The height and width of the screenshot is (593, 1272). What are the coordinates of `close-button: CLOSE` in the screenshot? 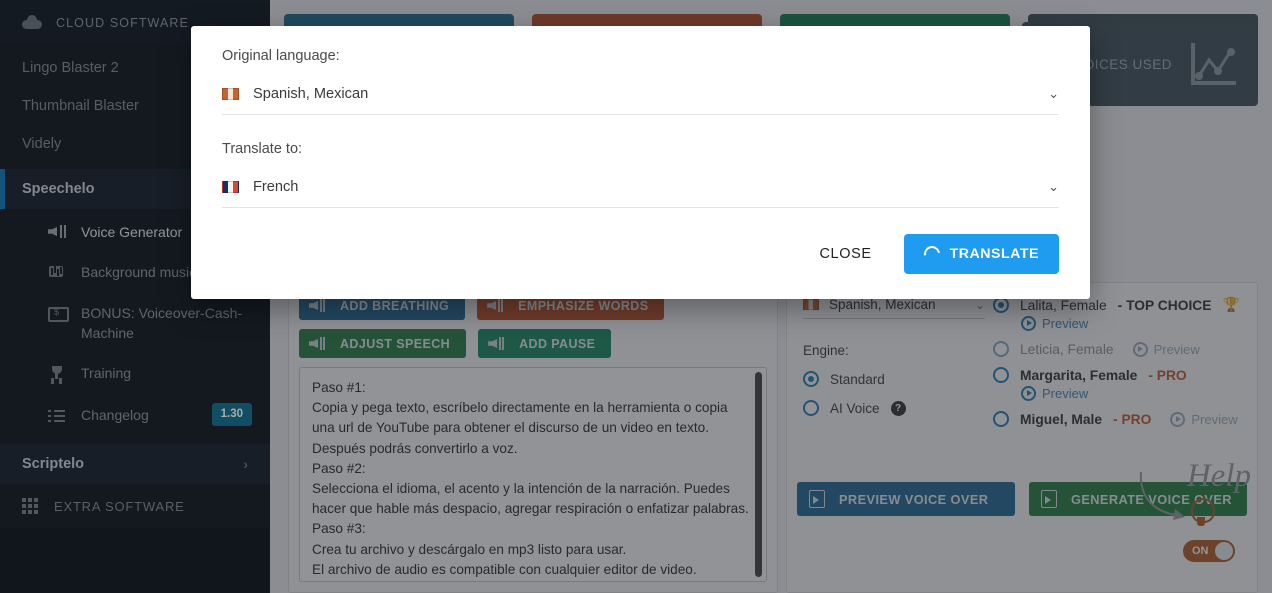 It's located at (845, 254).